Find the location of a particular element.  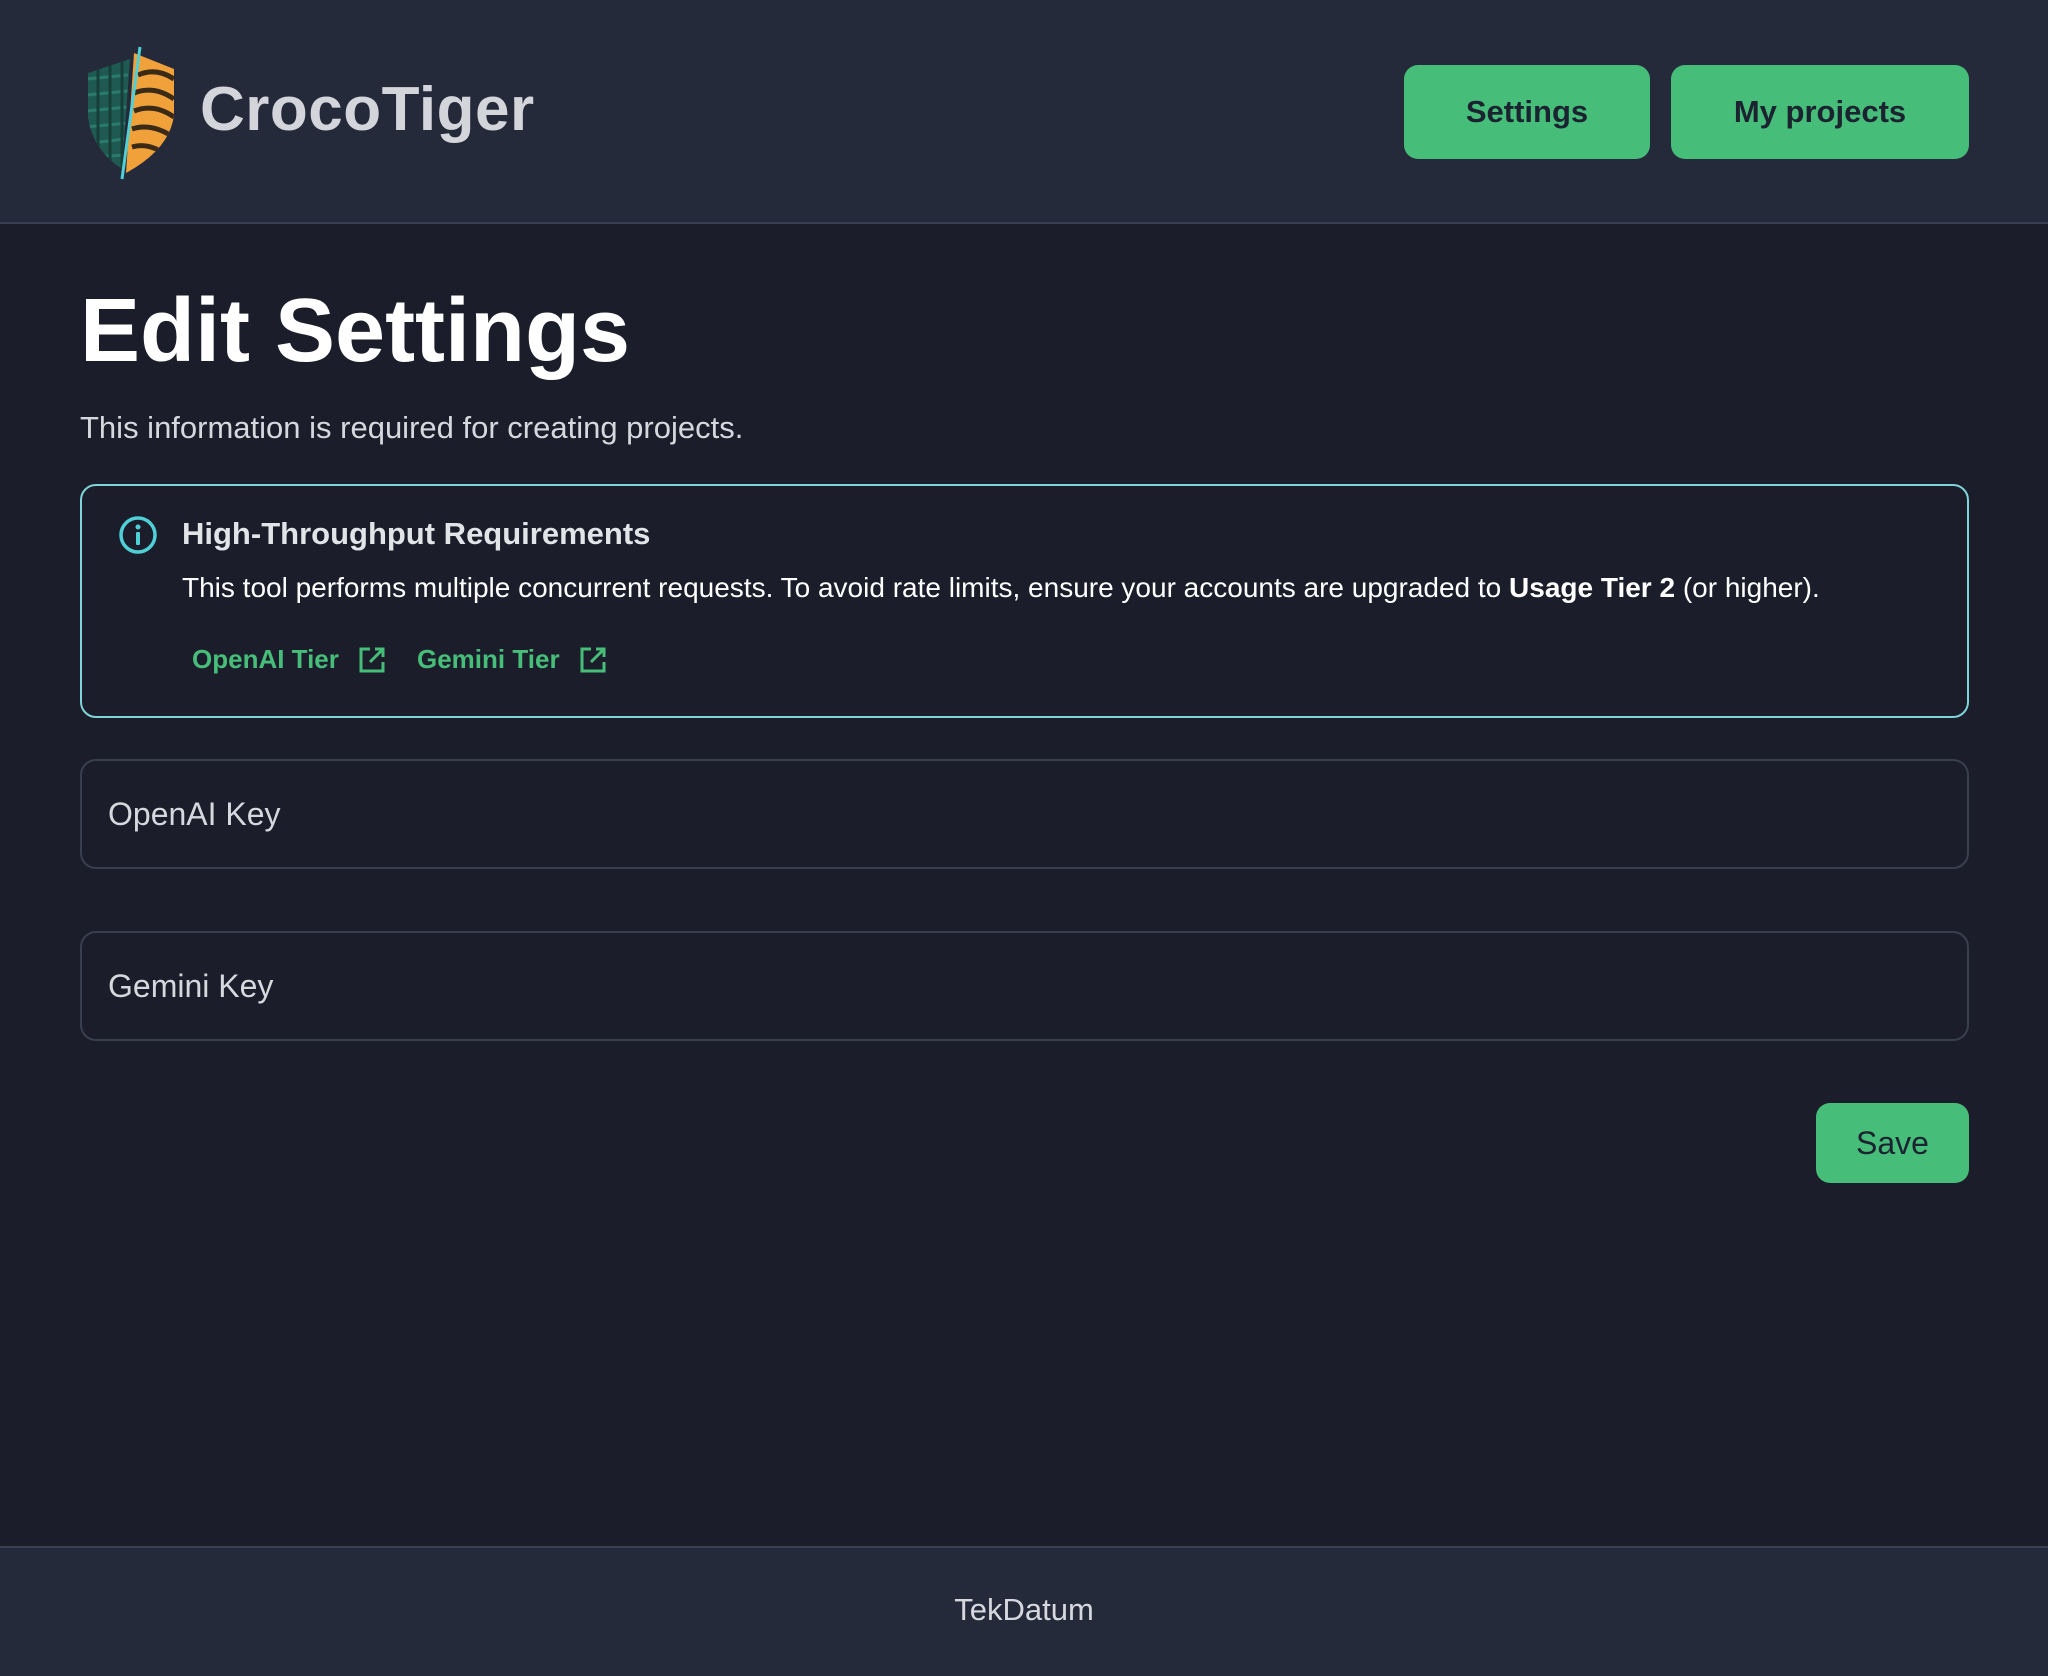

my-projects-button: My projects is located at coordinates (1820, 112).